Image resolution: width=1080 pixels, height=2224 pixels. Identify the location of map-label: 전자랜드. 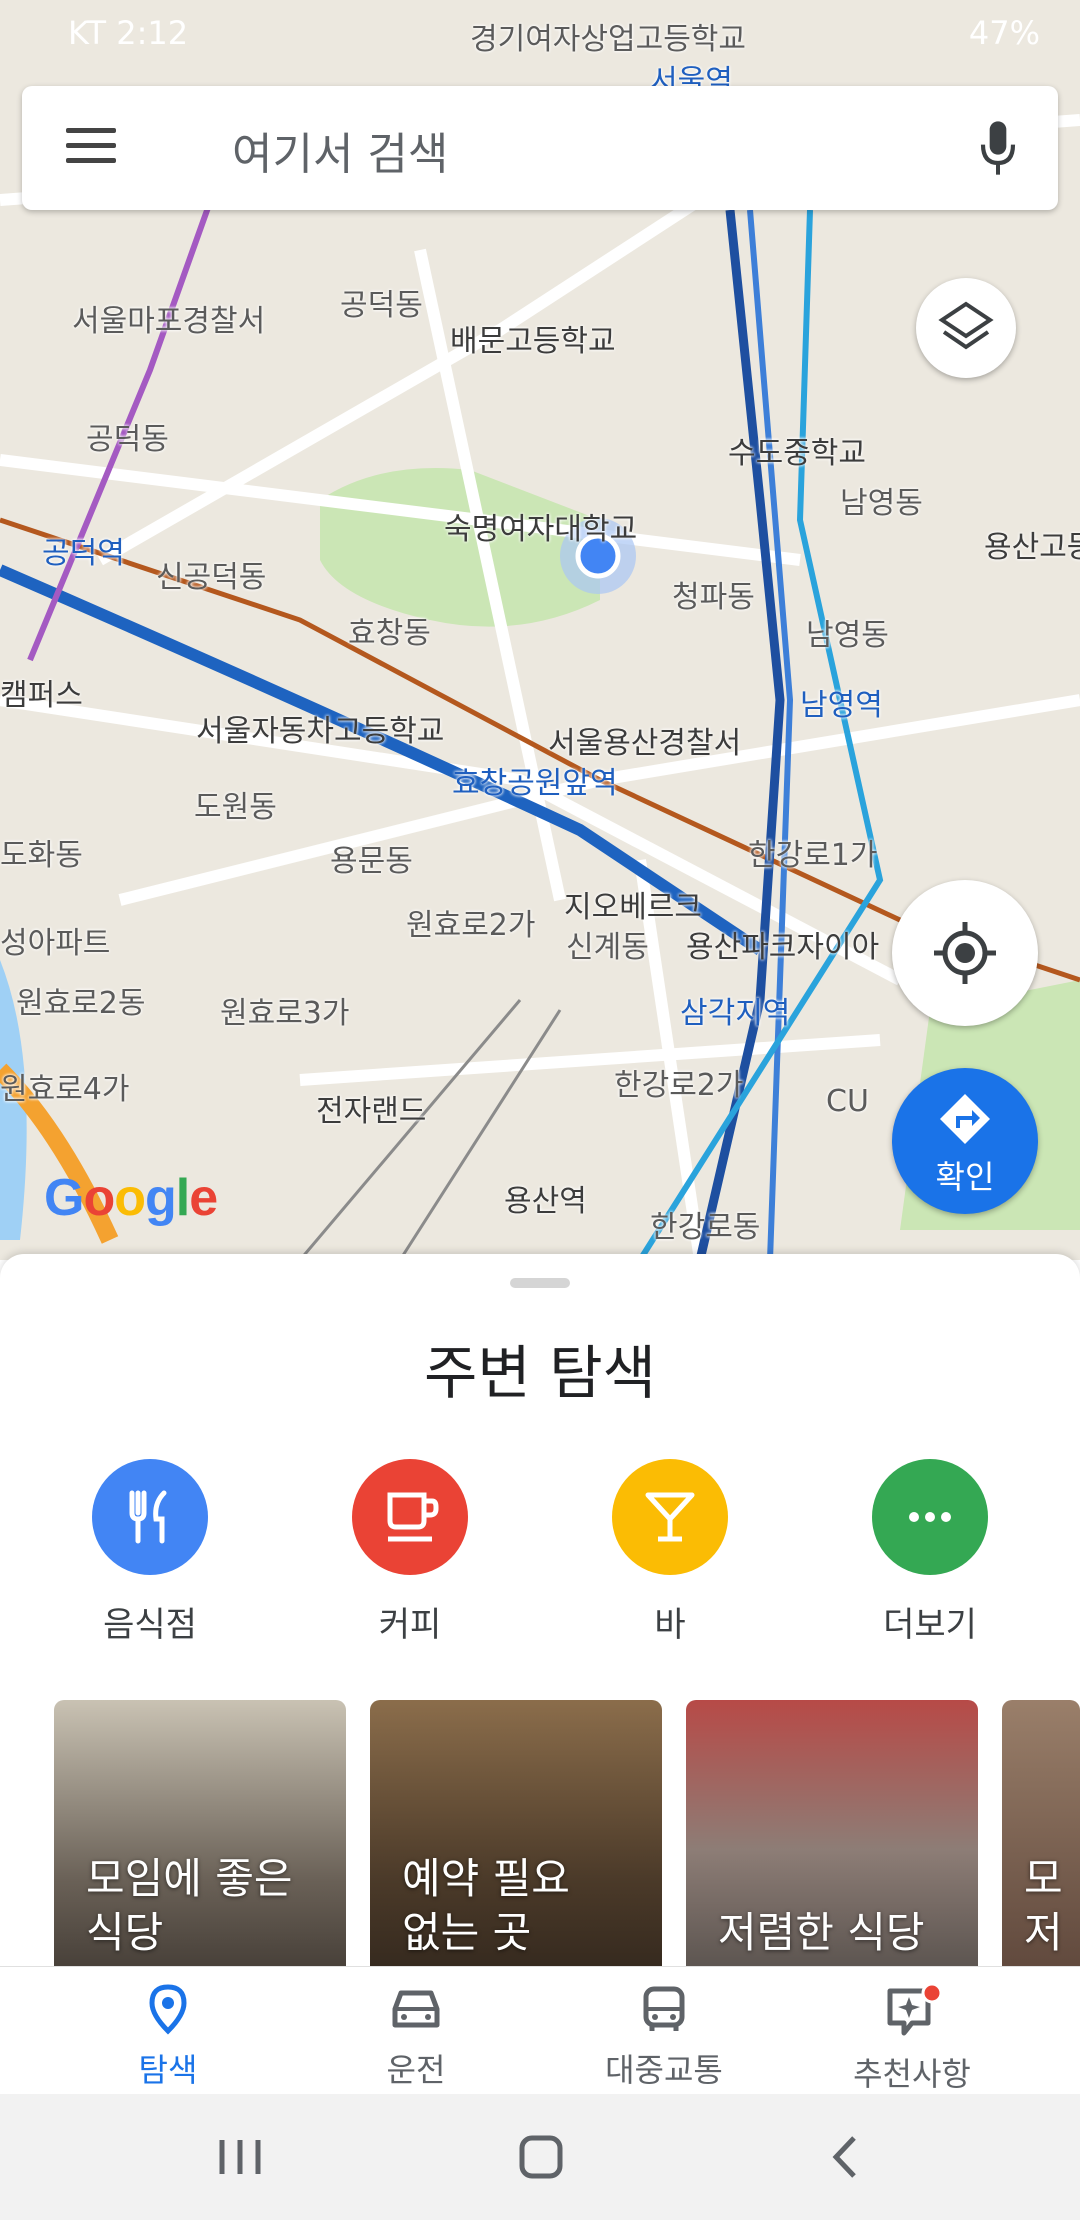
(371, 1111).